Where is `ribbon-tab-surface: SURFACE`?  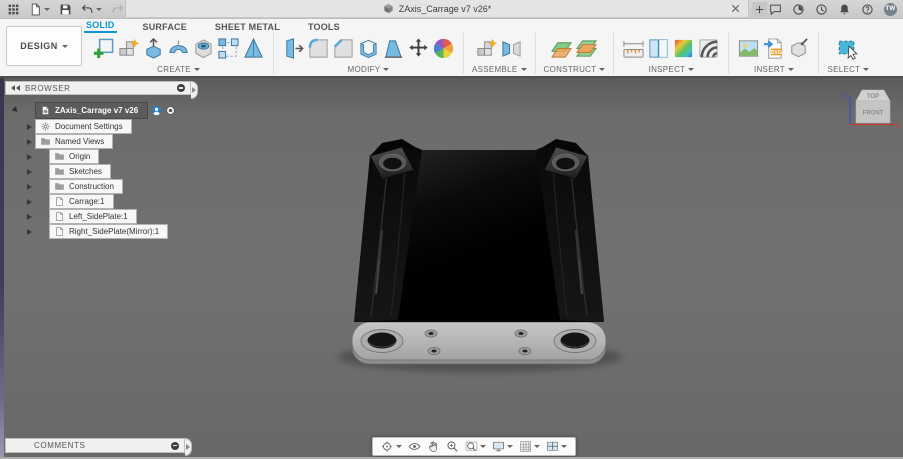
ribbon-tab-surface: SURFACE is located at coordinates (165, 27).